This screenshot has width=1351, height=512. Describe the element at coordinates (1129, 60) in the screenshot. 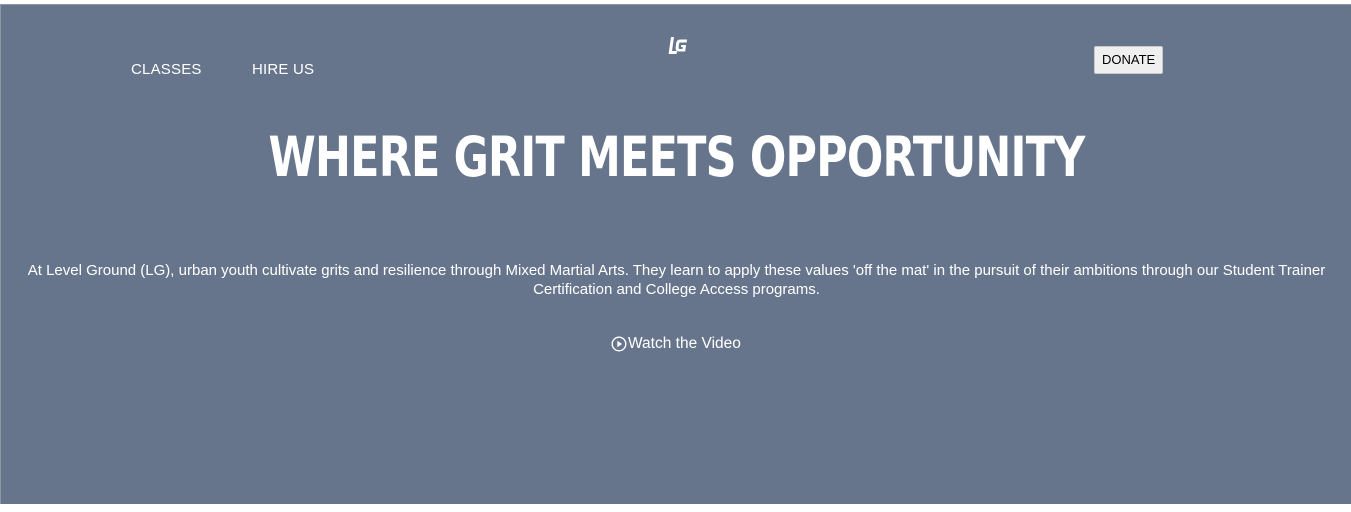

I see `donate-button: DONATE` at that location.